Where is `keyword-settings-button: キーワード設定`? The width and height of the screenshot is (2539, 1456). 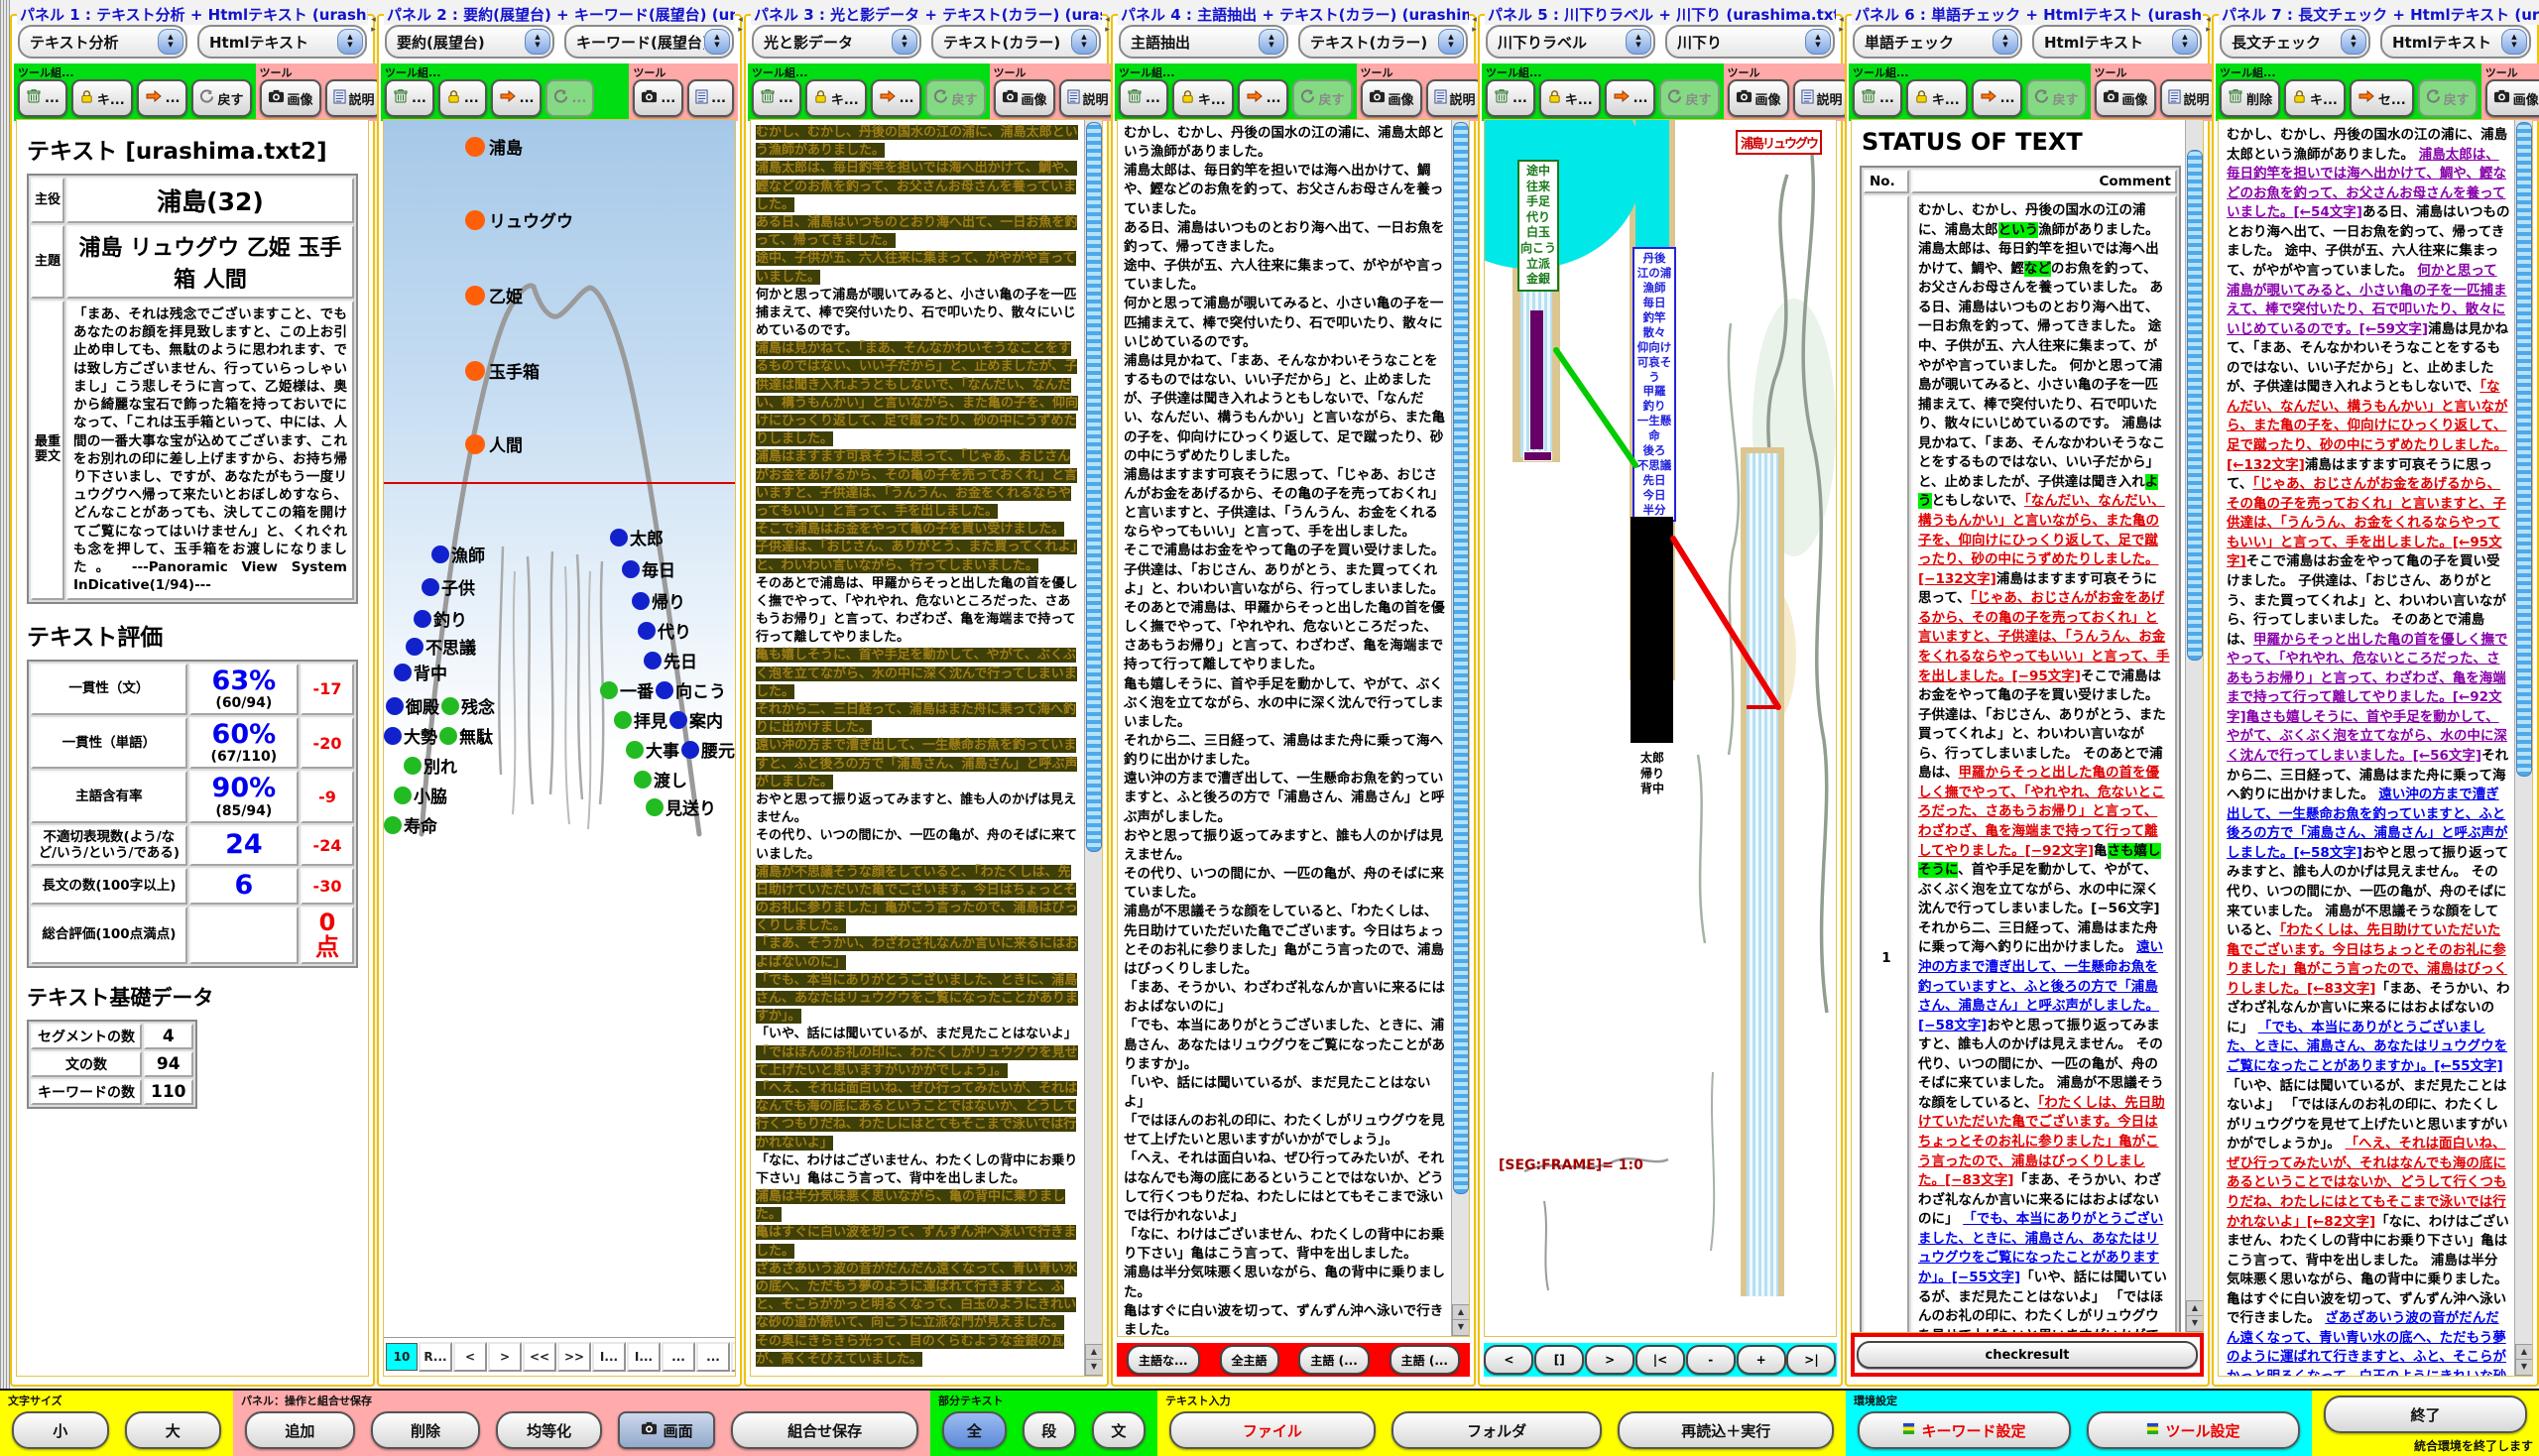
keyword-settings-button: キーワード設定 is located at coordinates (1965, 1430).